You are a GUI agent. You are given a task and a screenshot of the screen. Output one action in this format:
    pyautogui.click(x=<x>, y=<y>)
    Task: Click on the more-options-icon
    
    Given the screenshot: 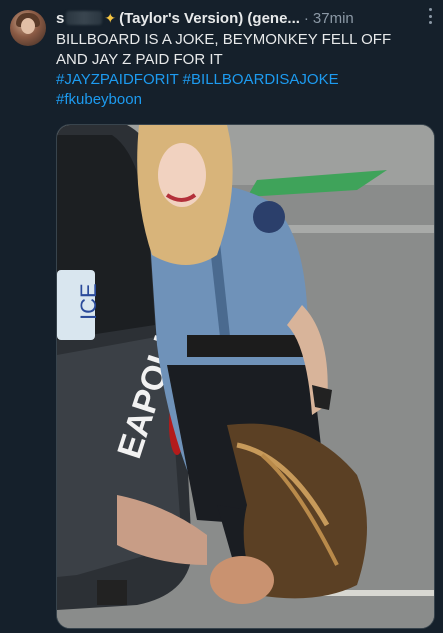 What is the action you would take?
    pyautogui.click(x=430, y=16)
    